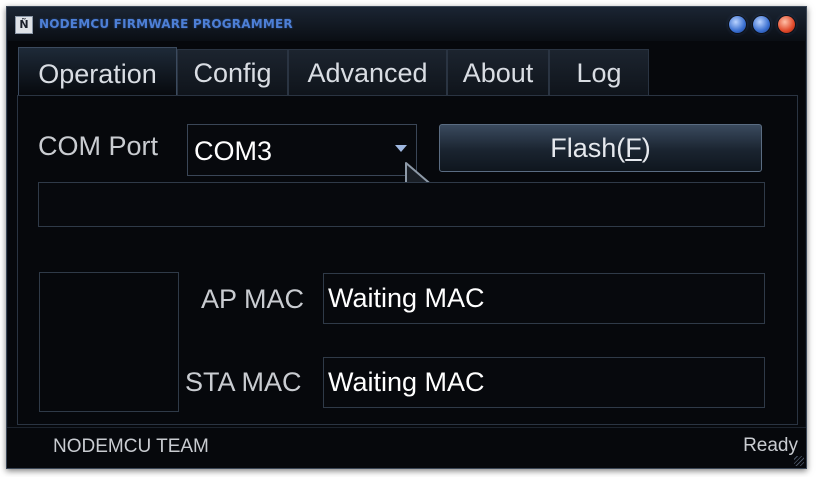  Describe the element at coordinates (786, 24) in the screenshot. I see `close-icon` at that location.